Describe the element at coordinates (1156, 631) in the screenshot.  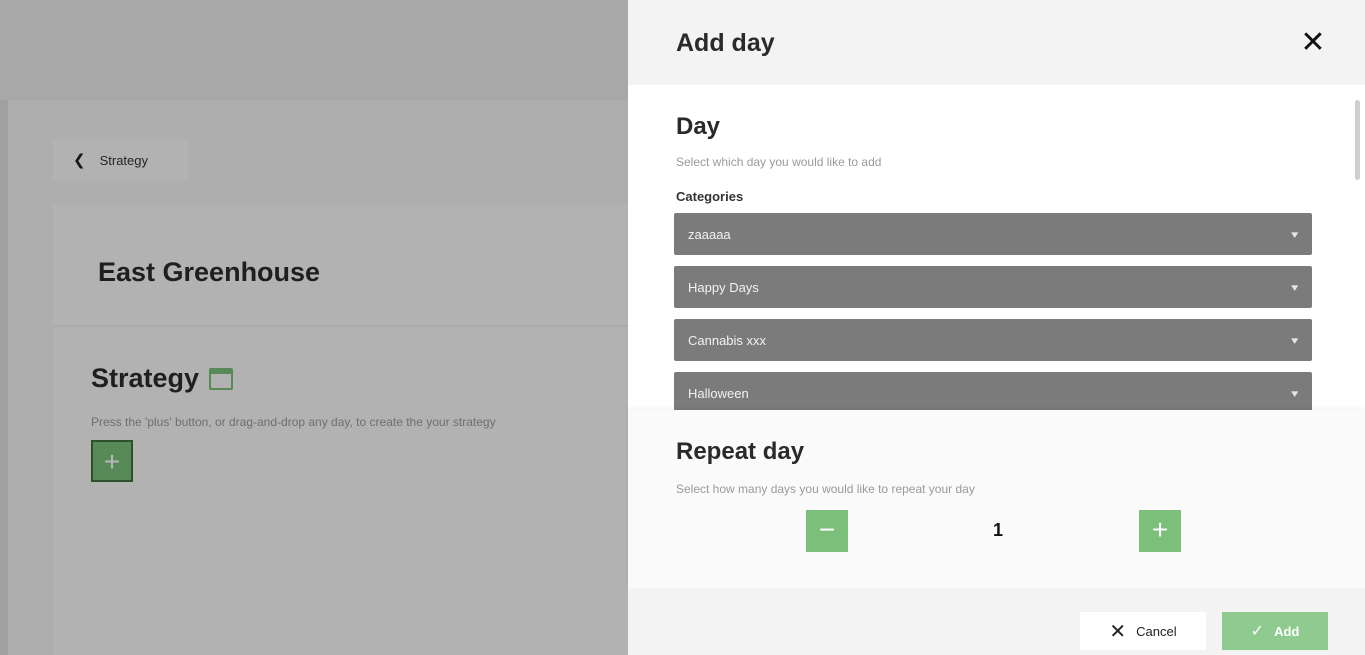
I see `cancel-label: Cancel` at that location.